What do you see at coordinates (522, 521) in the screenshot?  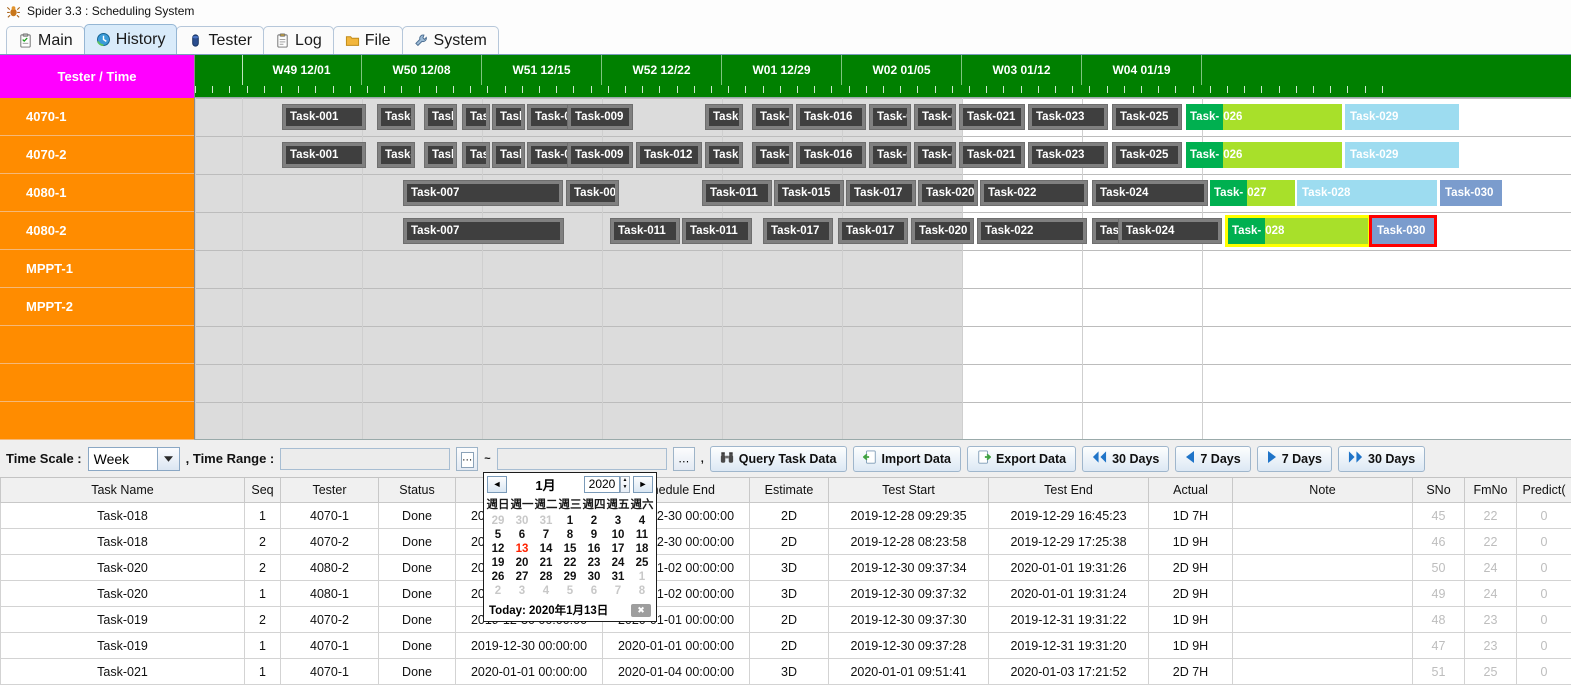 I see `calendar-day-cell: 30` at bounding box center [522, 521].